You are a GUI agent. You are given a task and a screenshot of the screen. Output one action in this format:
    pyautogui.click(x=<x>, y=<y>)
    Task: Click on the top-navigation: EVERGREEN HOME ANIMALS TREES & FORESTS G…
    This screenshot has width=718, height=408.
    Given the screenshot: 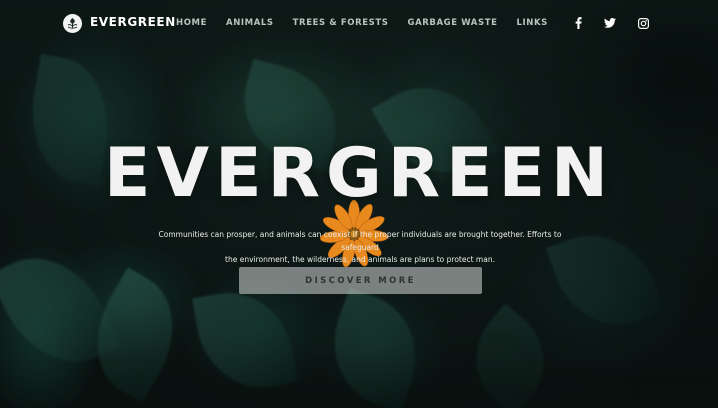 What is the action you would take?
    pyautogui.click(x=359, y=23)
    